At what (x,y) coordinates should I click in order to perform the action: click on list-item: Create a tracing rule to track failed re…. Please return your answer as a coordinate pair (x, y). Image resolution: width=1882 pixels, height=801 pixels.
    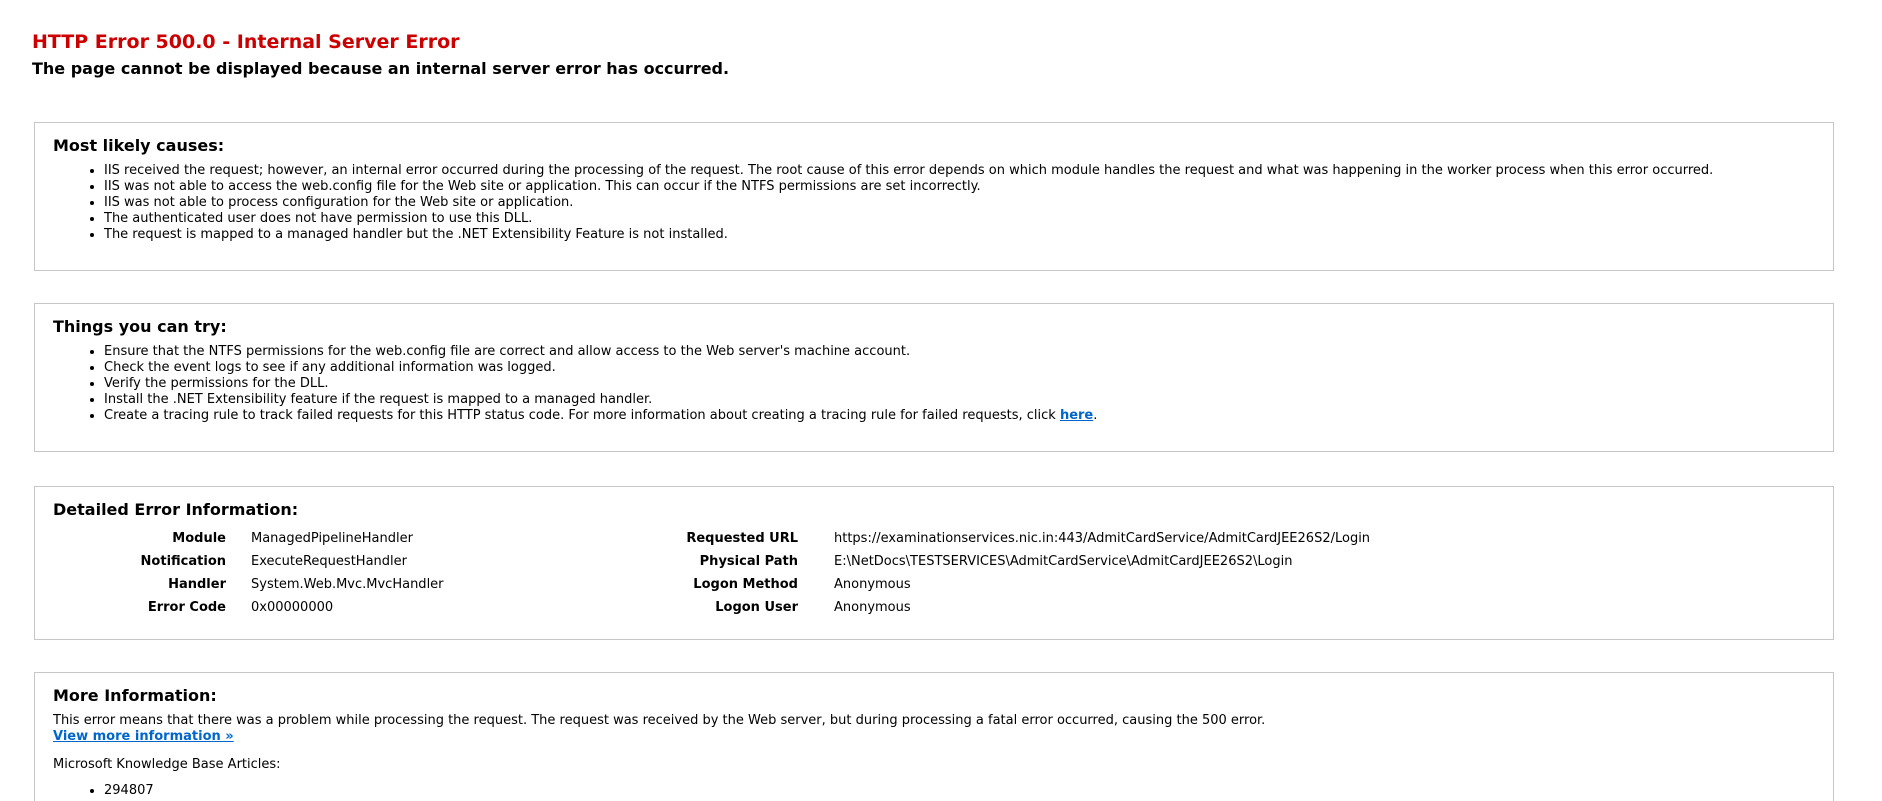
    Looking at the image, I should click on (959, 416).